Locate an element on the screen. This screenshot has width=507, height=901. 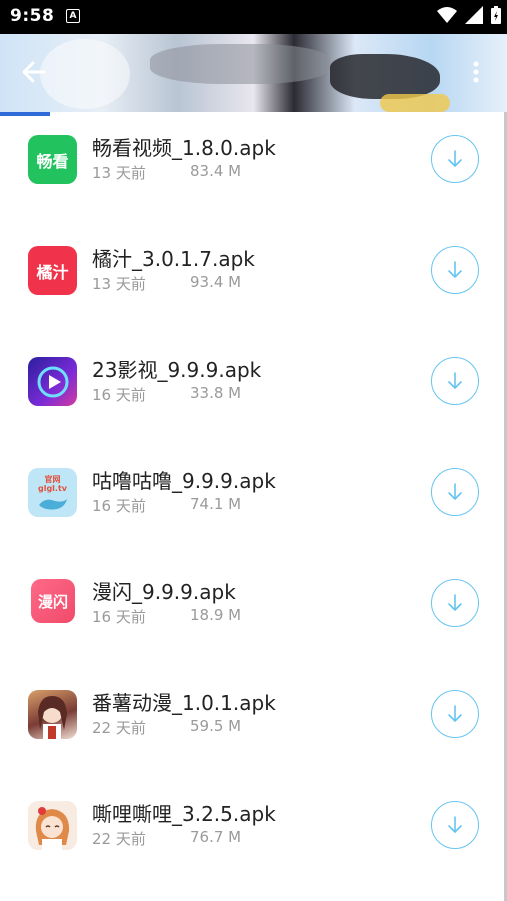
play-logo-icon is located at coordinates (52, 381).